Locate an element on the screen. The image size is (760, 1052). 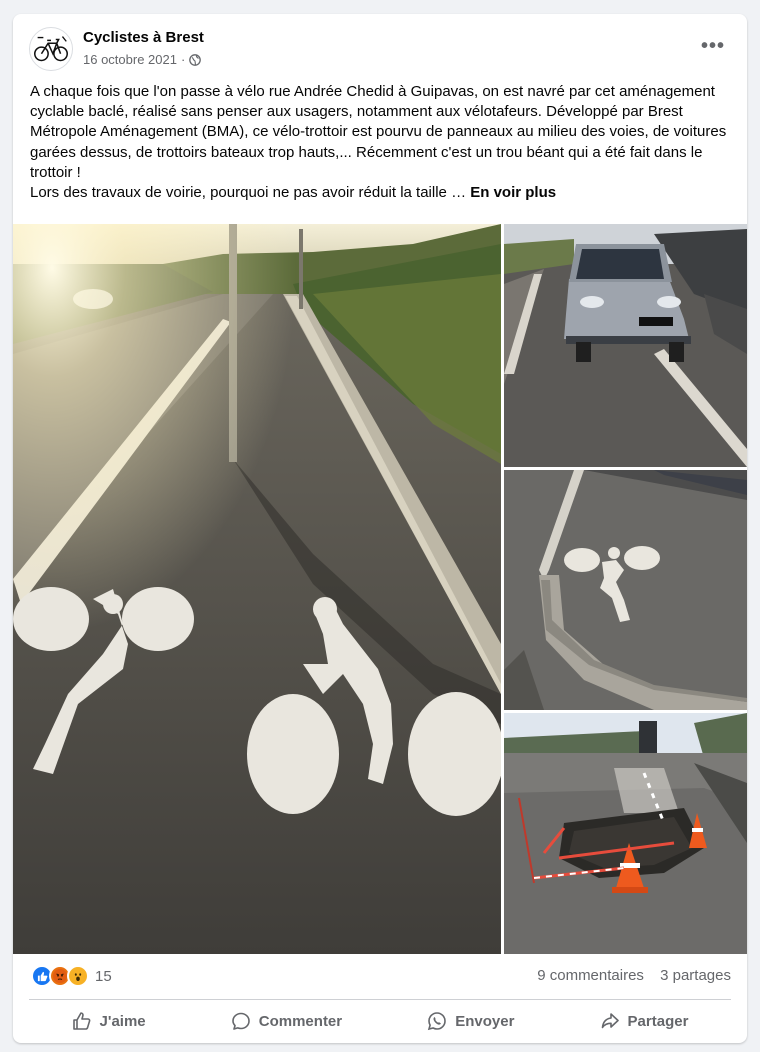
thumbs-up-icon is located at coordinates (81, 1021).